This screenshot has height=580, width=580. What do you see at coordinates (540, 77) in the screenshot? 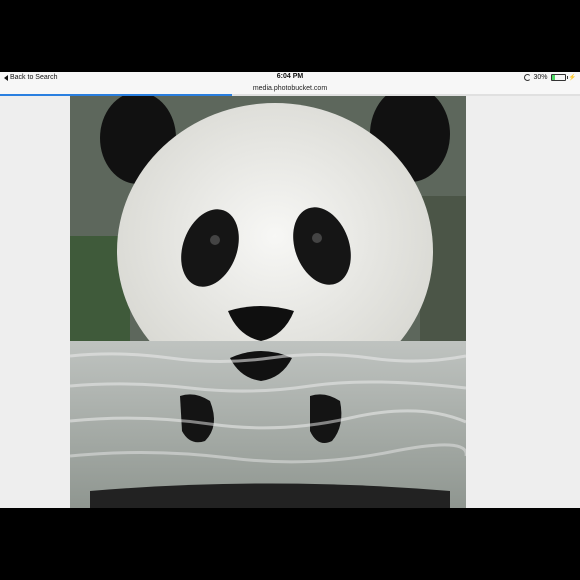
I see `battery-percent: 30%` at bounding box center [540, 77].